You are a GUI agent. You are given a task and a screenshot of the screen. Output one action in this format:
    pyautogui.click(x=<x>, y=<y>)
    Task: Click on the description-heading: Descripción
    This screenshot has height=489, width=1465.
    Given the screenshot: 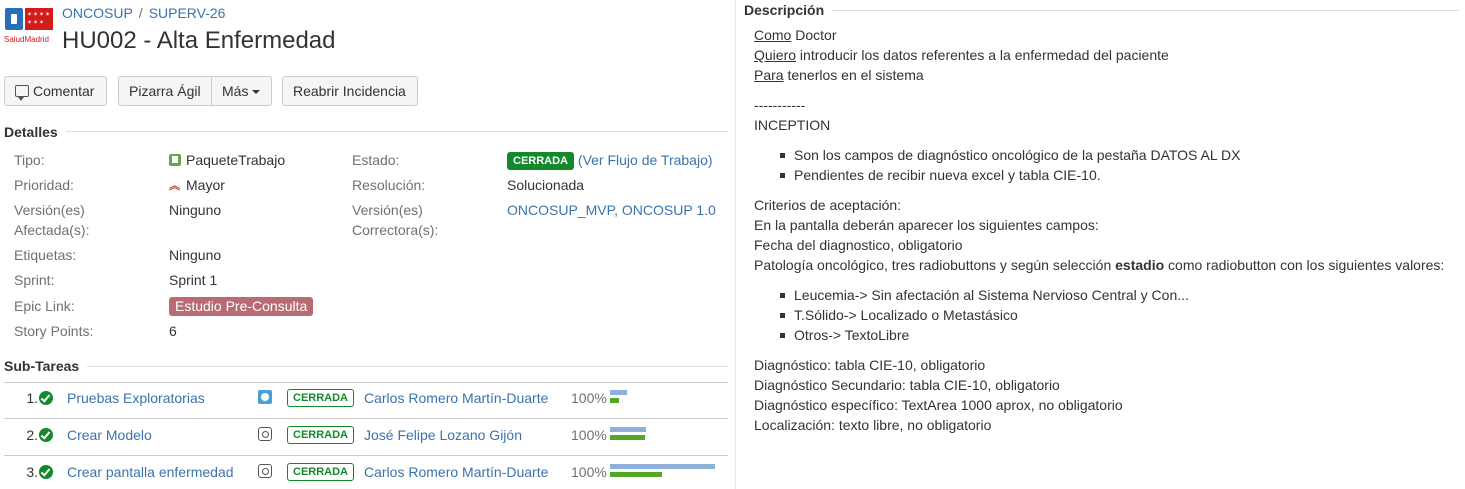 What is the action you would take?
    pyautogui.click(x=788, y=10)
    